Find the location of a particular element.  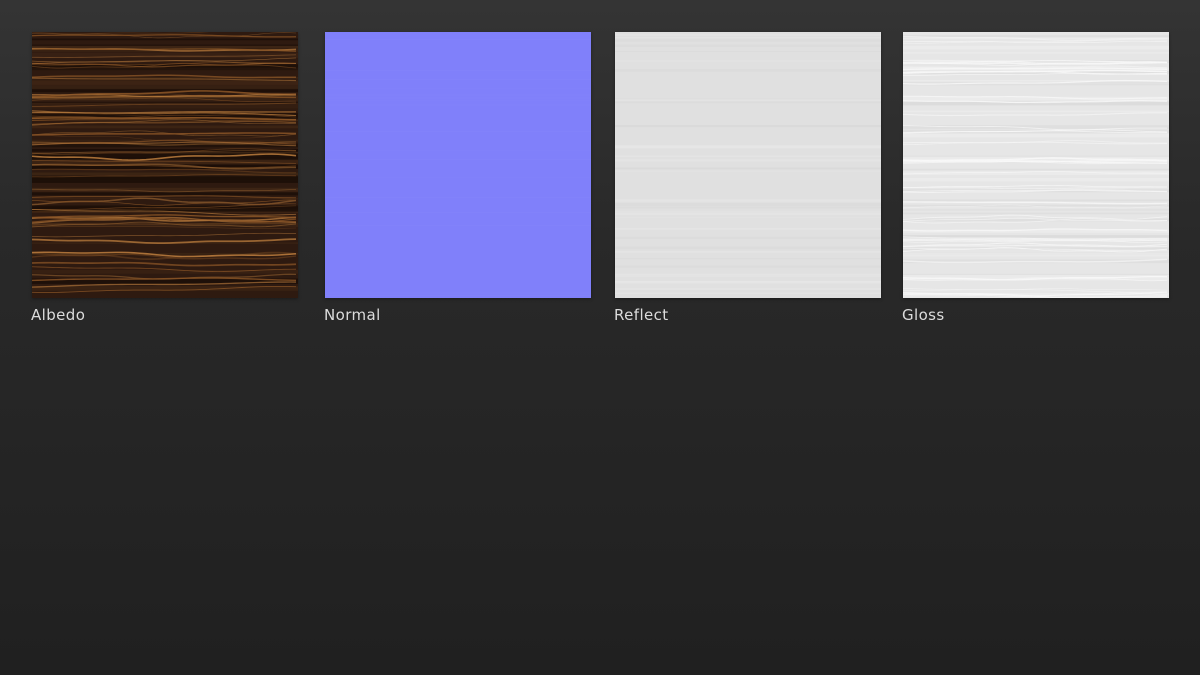

reflect-label: Reflect is located at coordinates (641, 315).